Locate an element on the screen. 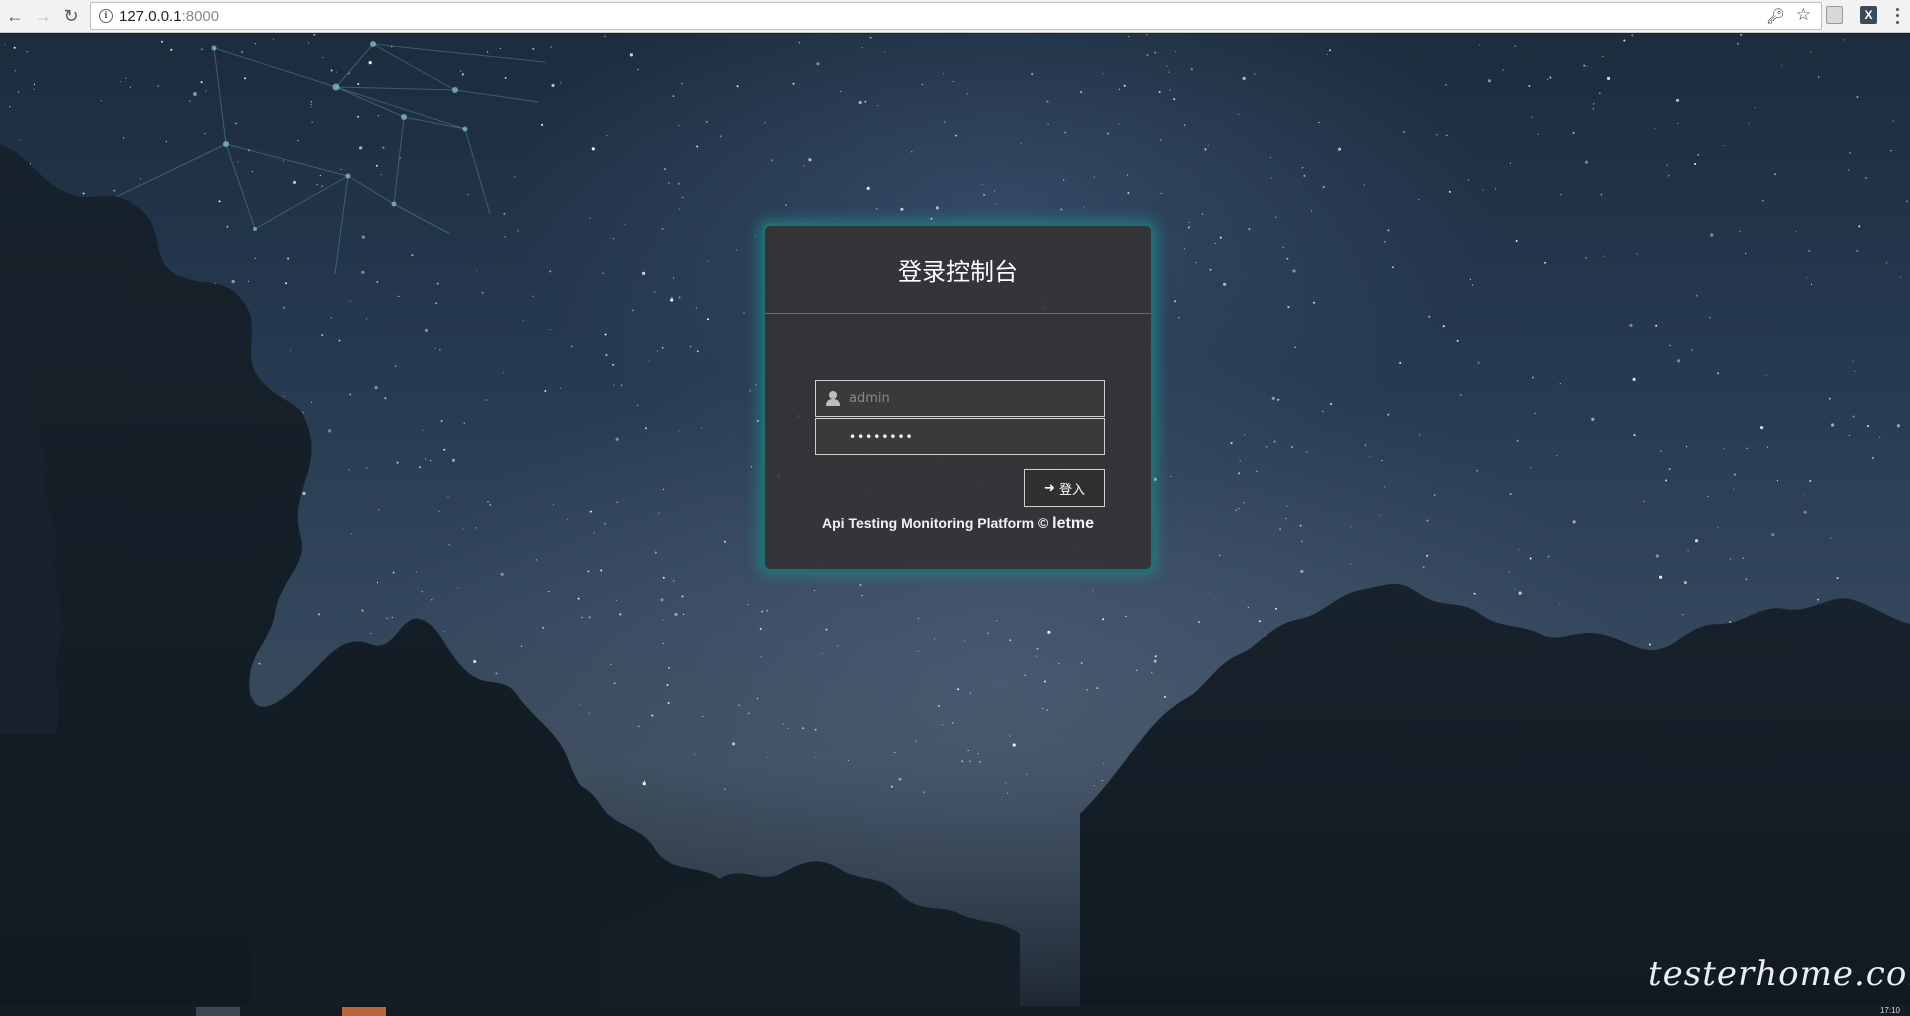 The height and width of the screenshot is (1016, 1910). arrow-right-icon: → is located at coordinates (43, 16).